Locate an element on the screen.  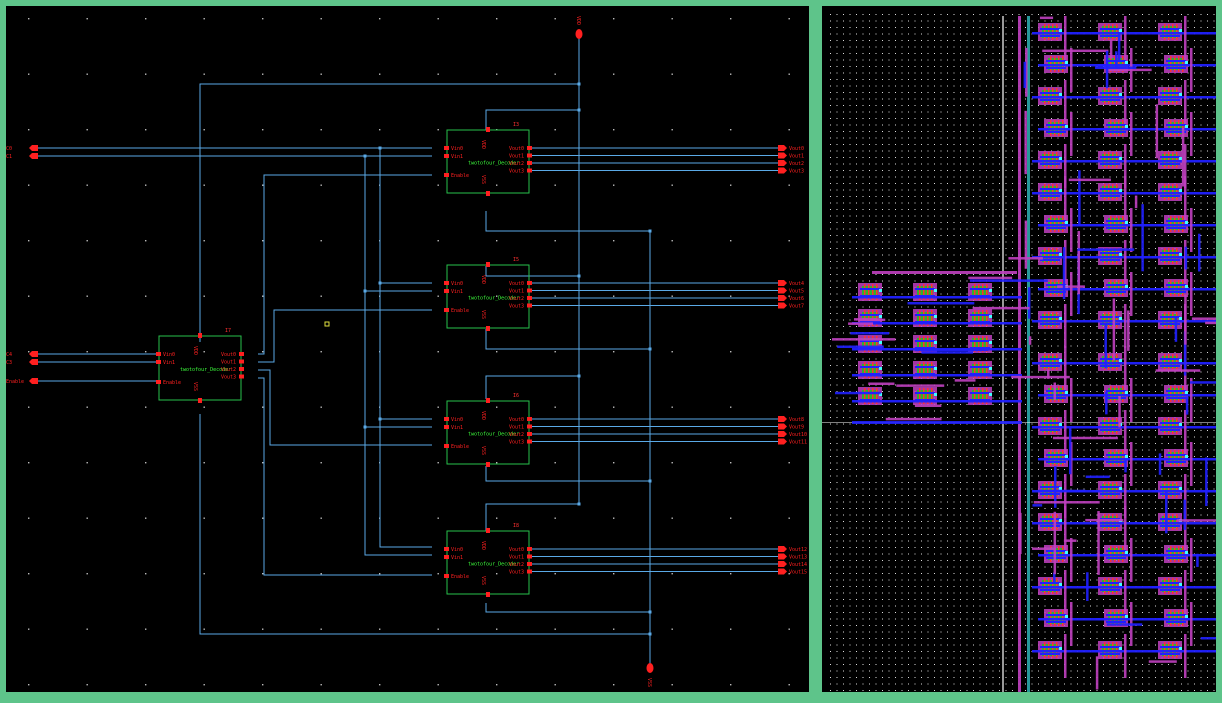
pin-name: Vout10 is located at coordinates (798, 435).